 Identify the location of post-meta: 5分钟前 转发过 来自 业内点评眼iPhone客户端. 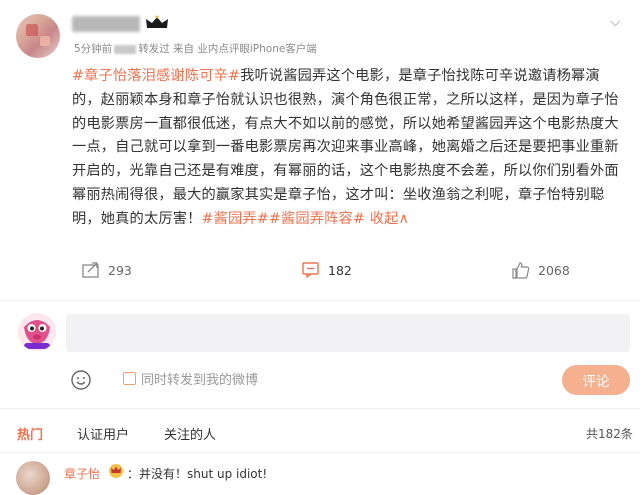
(195, 48).